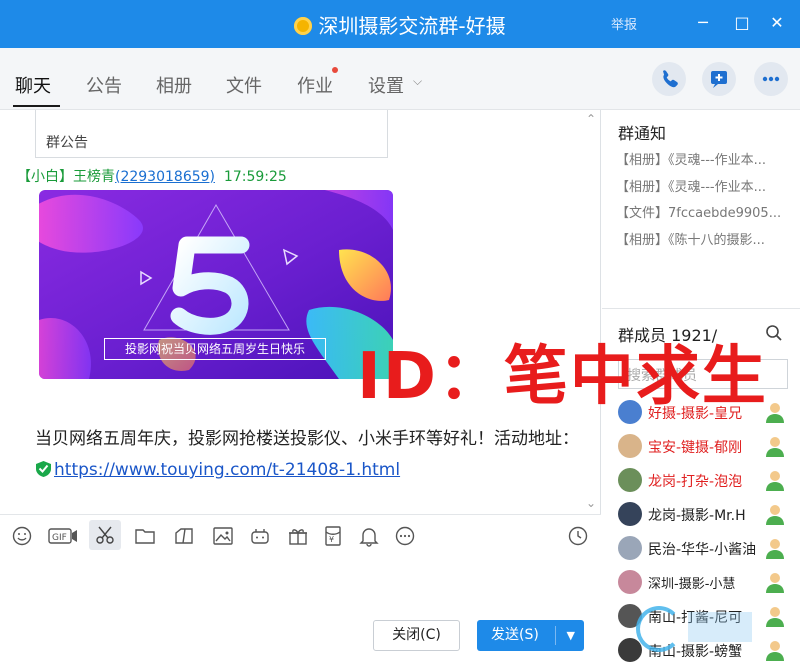  I want to click on title-bar: 深圳摄影交流群-好摄 举报 ─ □ ✕, so click(400, 24).